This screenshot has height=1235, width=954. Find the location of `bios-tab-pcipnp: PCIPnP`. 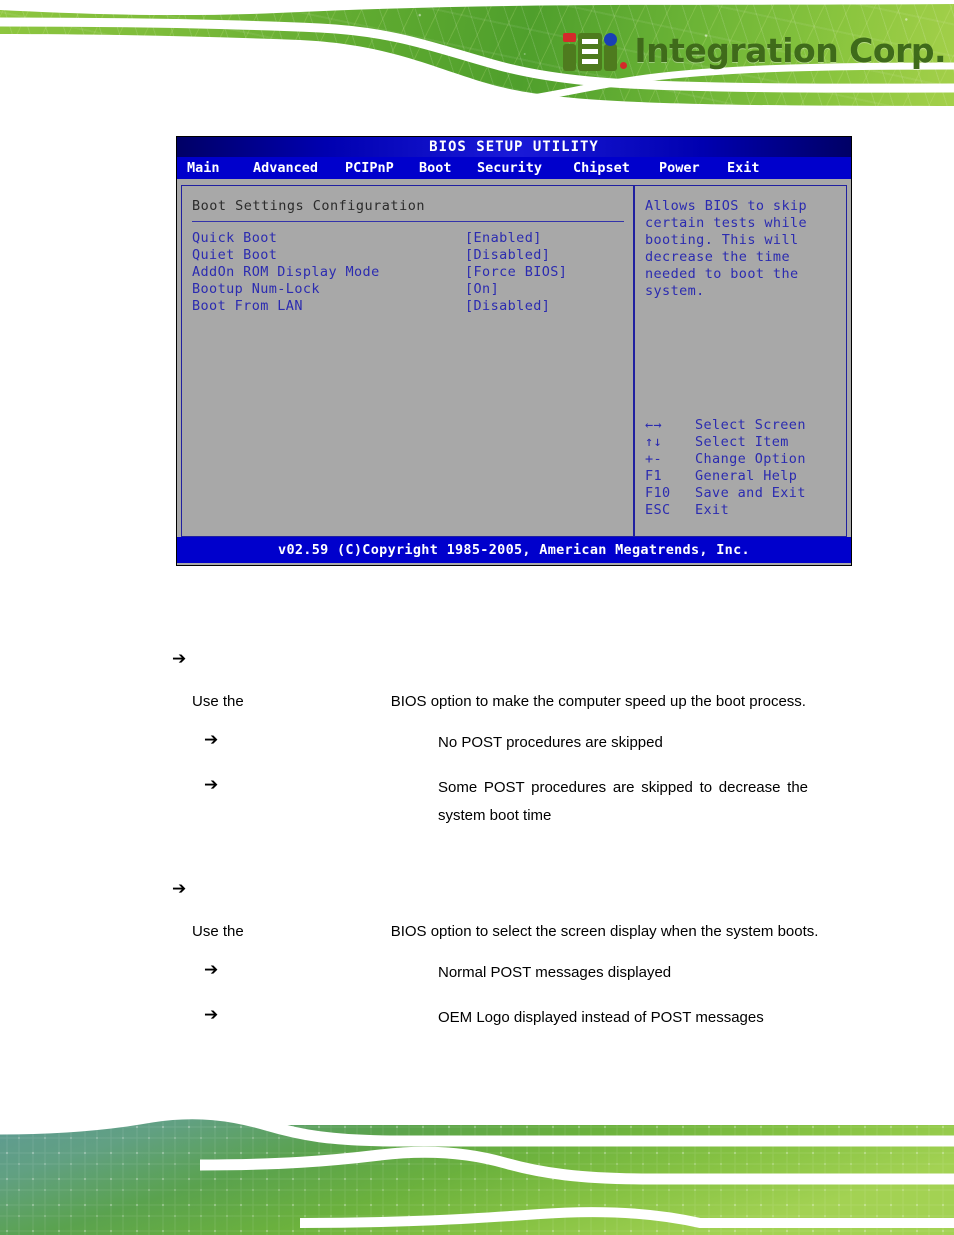

bios-tab-pcipnp: PCIPnP is located at coordinates (382, 168).